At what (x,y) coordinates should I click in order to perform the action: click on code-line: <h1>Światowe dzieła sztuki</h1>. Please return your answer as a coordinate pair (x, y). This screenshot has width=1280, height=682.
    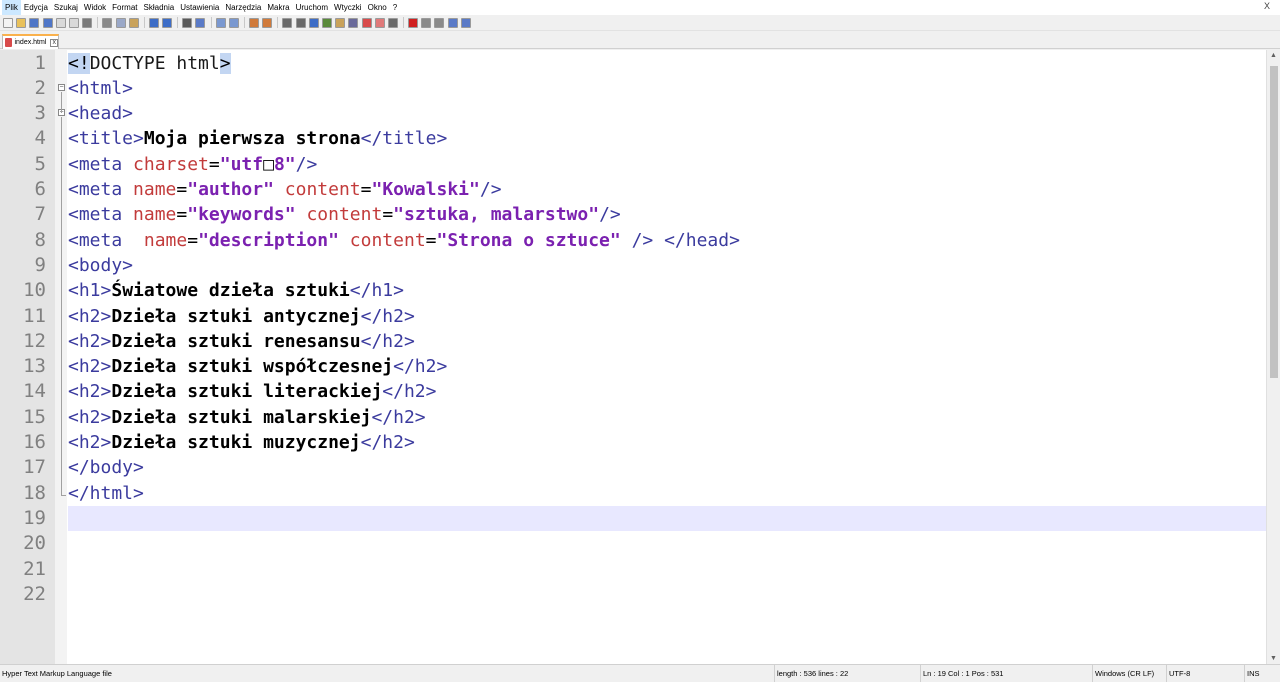
    Looking at the image, I should click on (236, 290).